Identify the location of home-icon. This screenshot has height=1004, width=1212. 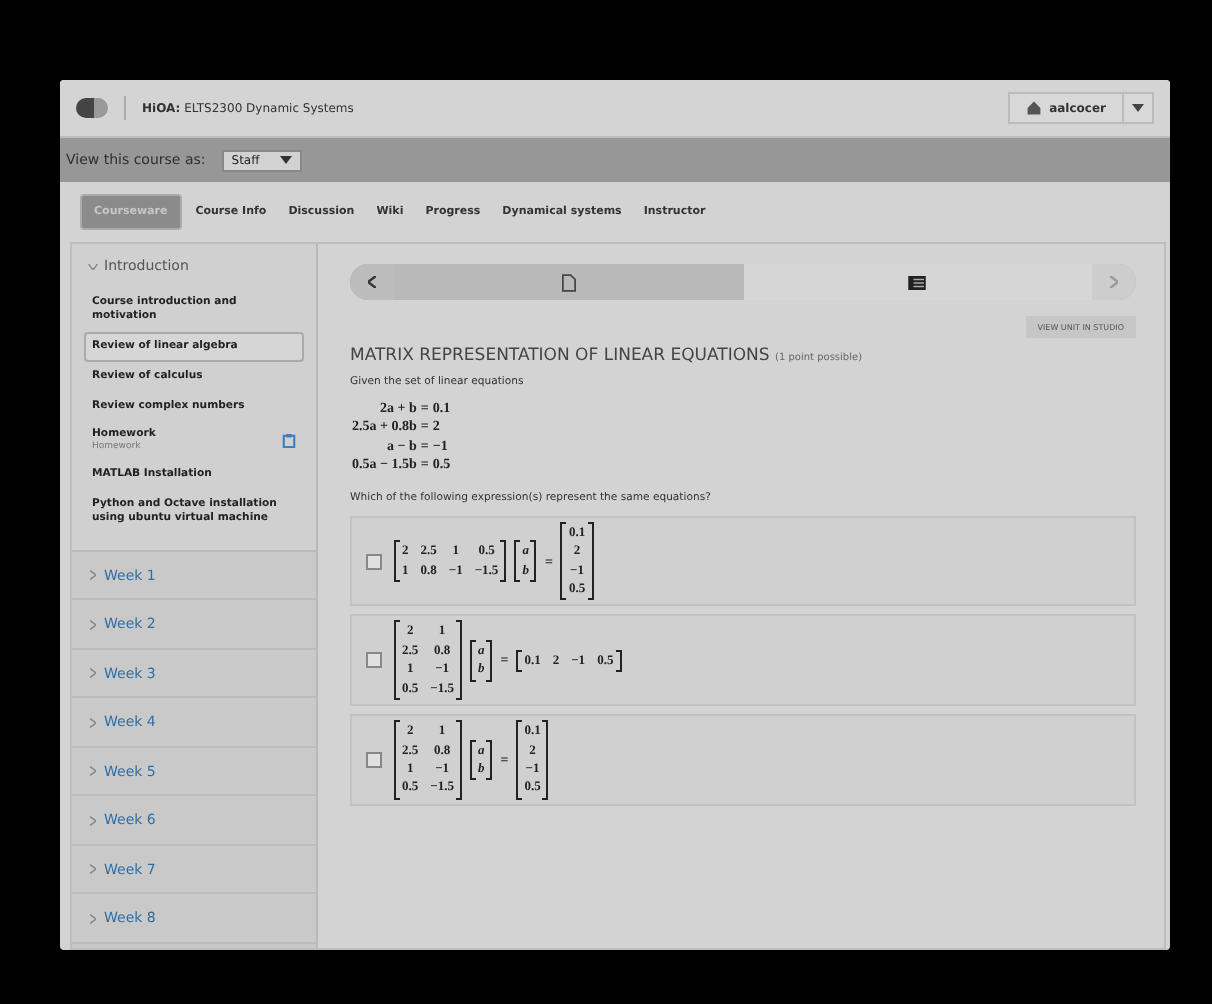
(1033, 108).